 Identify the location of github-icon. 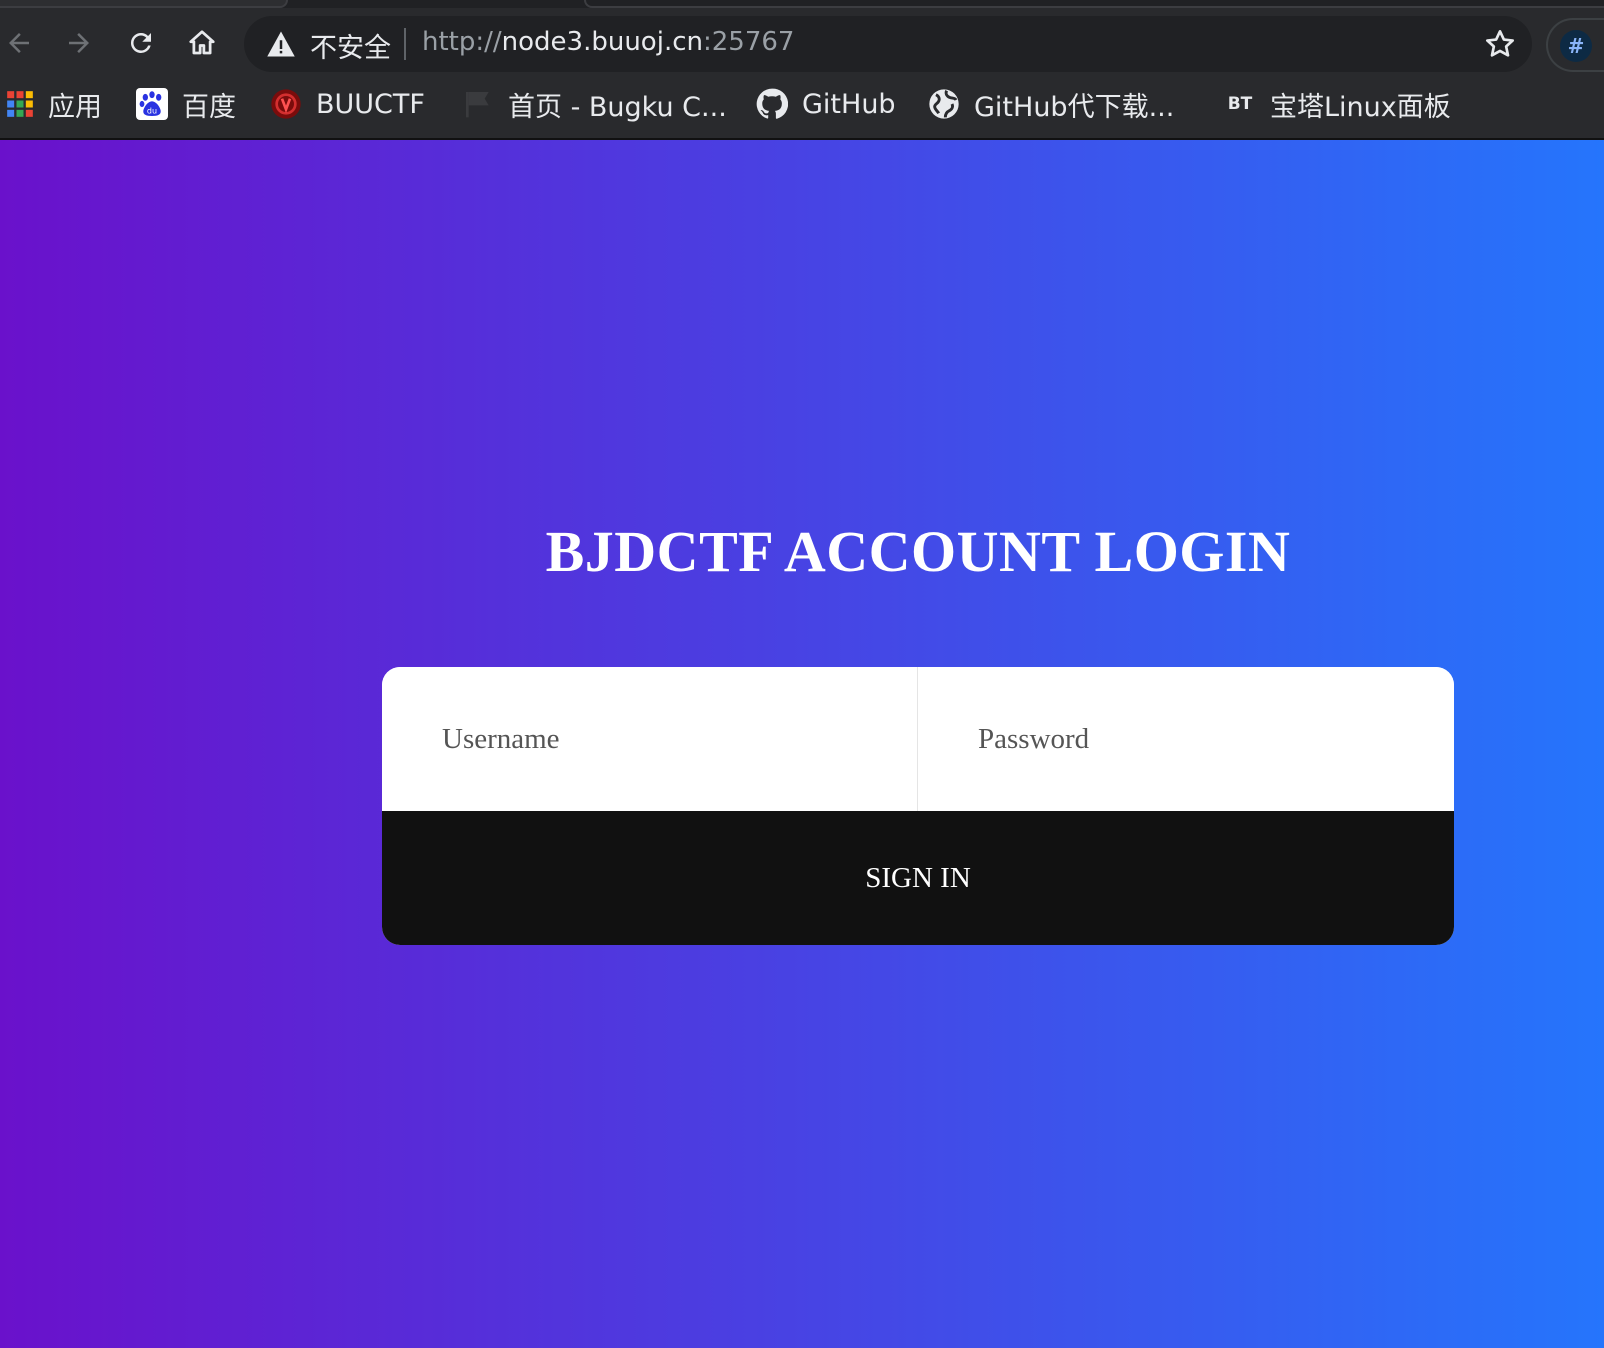
(772, 103).